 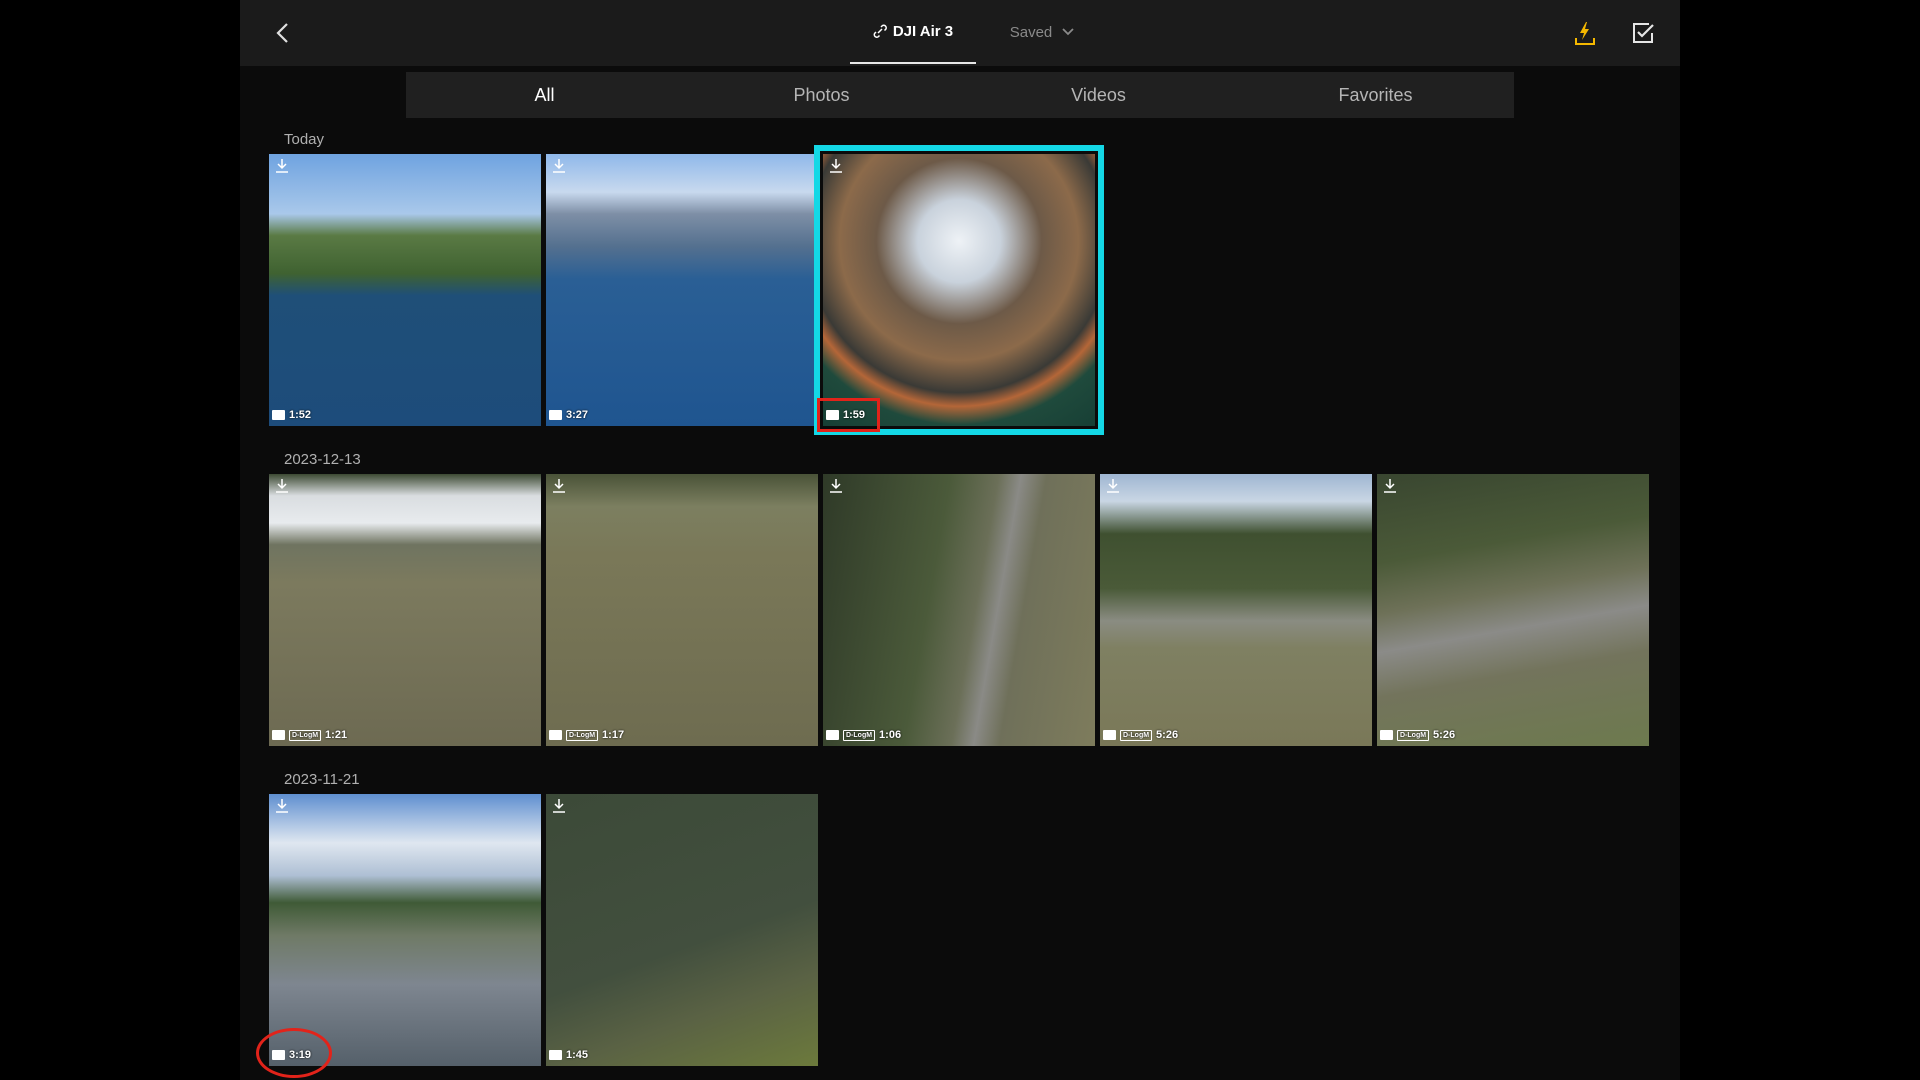 I want to click on download-flash-icon, so click(x=1585, y=33).